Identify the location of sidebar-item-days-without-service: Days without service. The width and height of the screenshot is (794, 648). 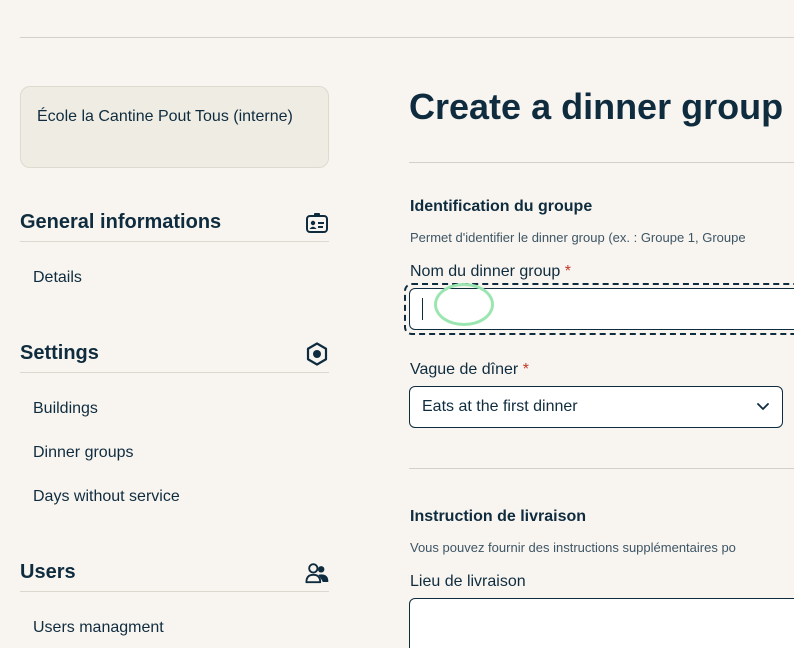
(106, 497).